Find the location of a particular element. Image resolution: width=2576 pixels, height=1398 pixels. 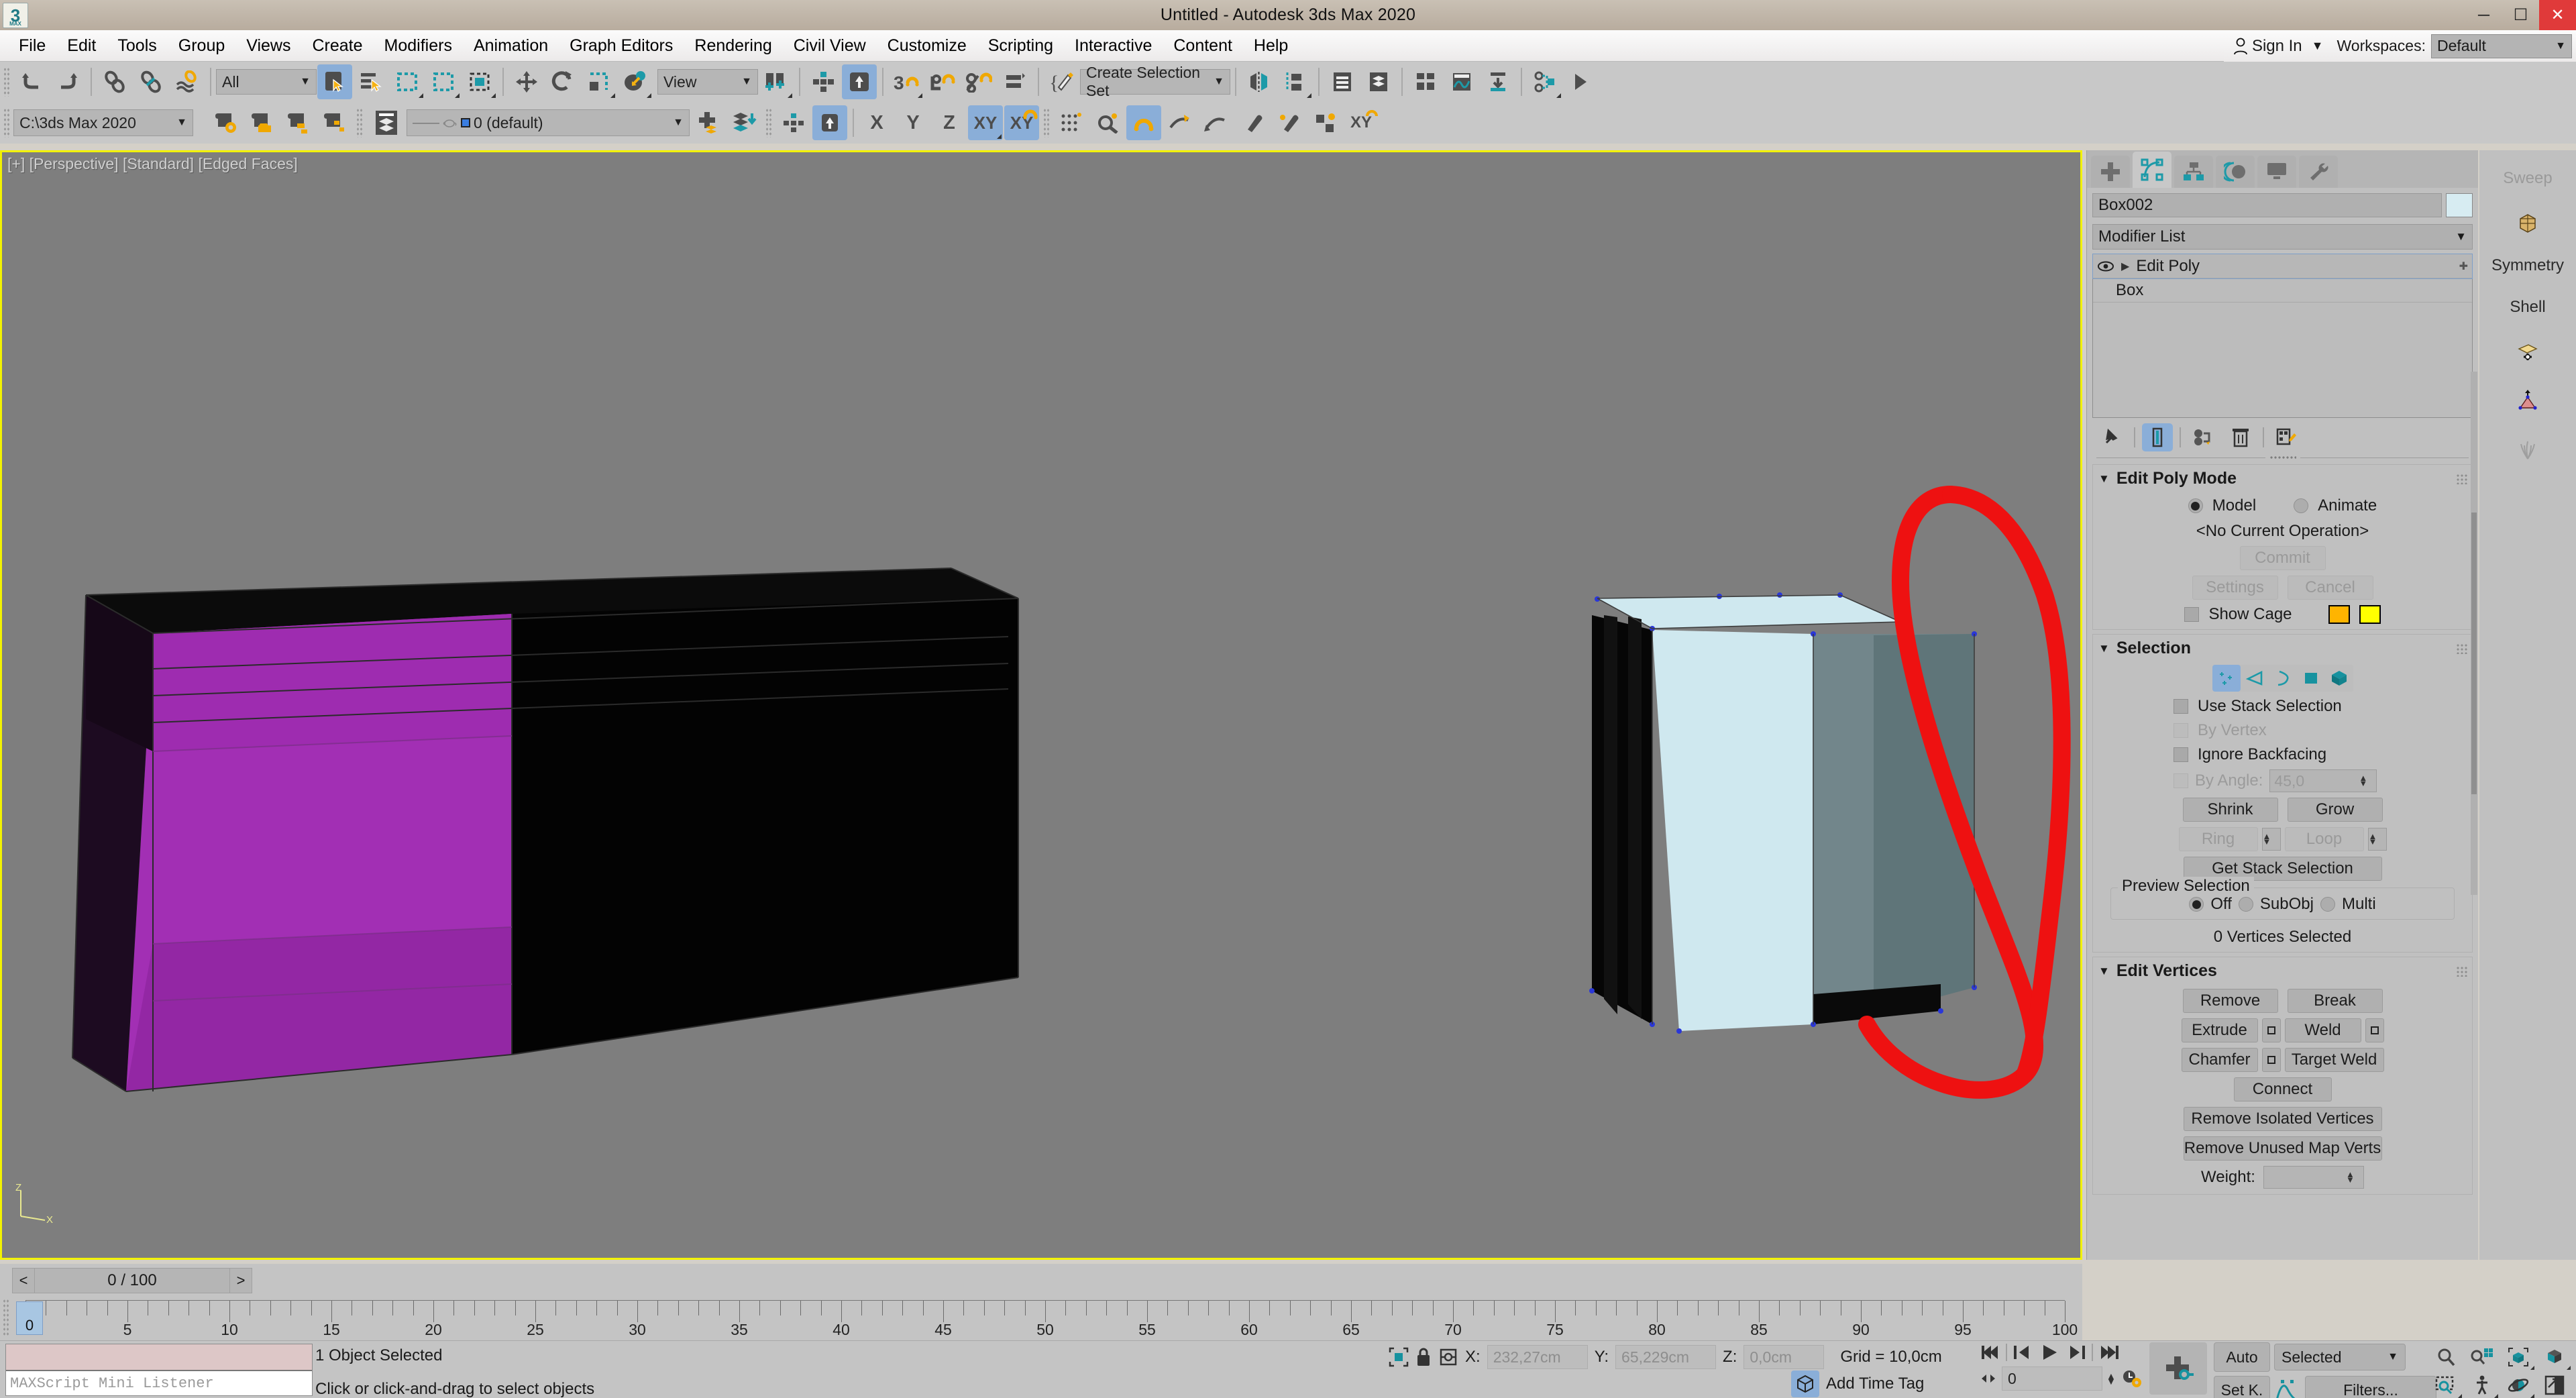

make-unique-icon is located at coordinates (2203, 437).